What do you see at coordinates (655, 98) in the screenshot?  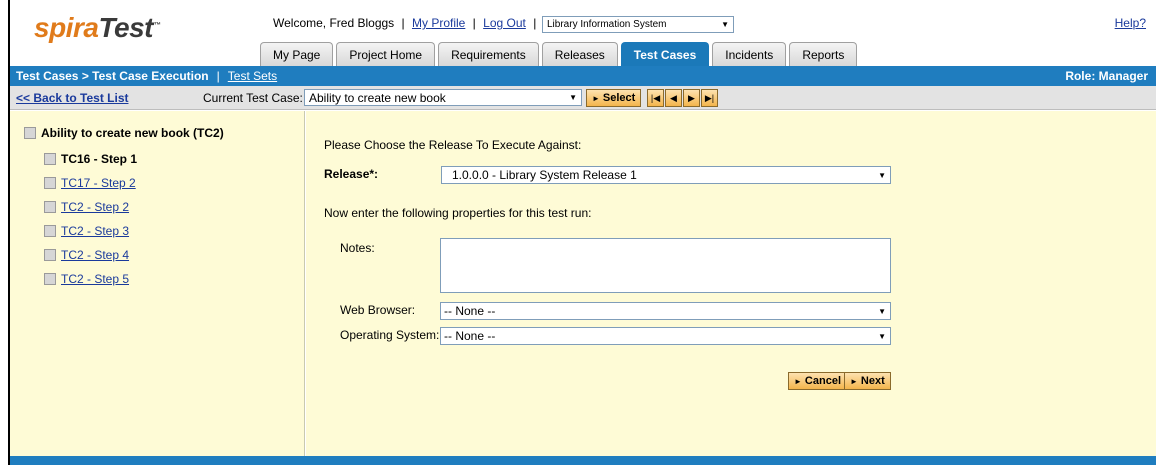 I see `first-icon: |◀` at bounding box center [655, 98].